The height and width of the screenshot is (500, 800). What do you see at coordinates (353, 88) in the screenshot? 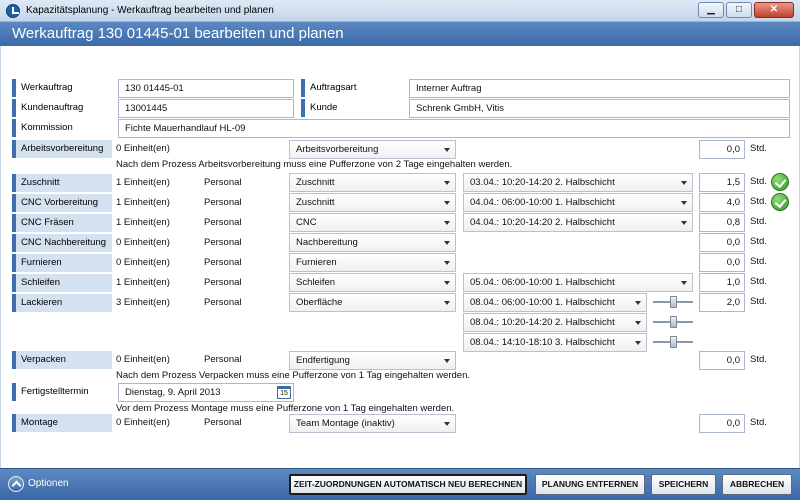
I see `auftragsart-label: Auftragsart` at bounding box center [353, 88].